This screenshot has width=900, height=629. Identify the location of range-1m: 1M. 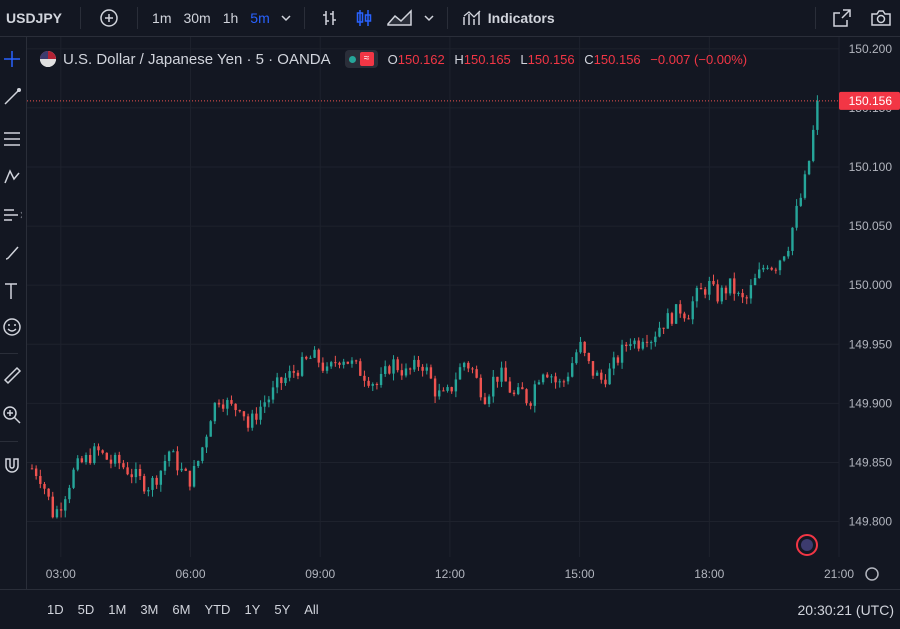
(117, 609).